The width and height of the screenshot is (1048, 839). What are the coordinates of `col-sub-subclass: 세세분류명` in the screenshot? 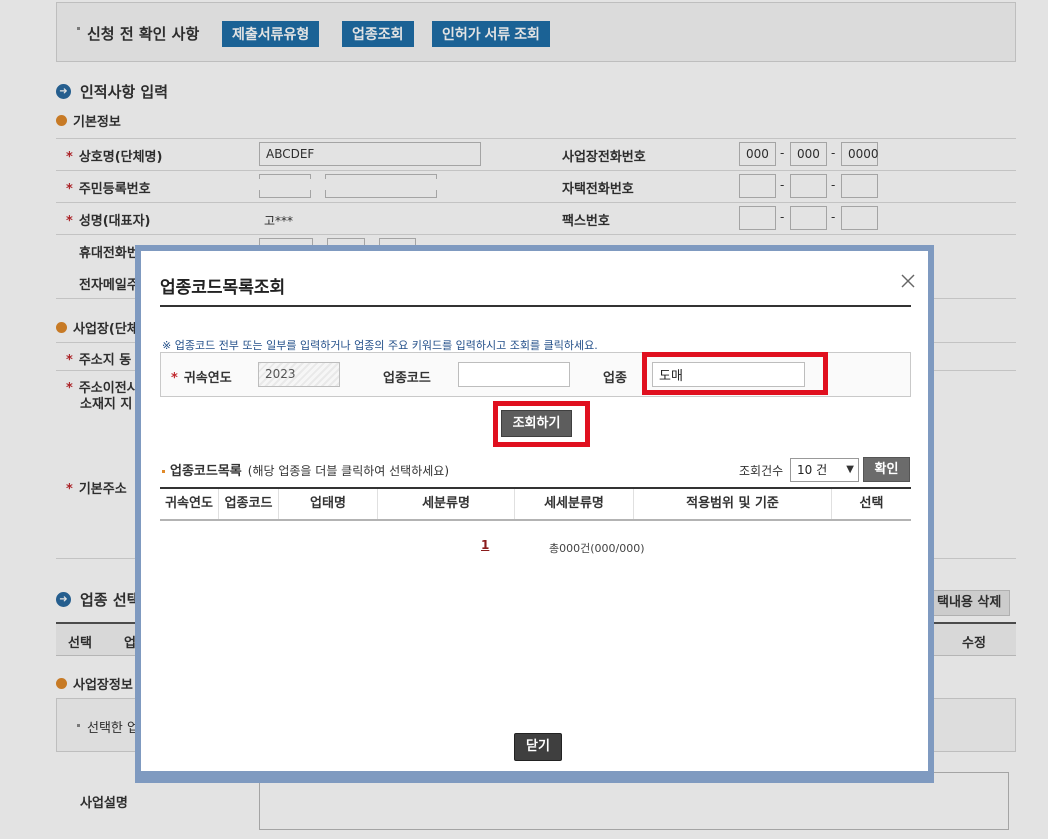 It's located at (573, 504).